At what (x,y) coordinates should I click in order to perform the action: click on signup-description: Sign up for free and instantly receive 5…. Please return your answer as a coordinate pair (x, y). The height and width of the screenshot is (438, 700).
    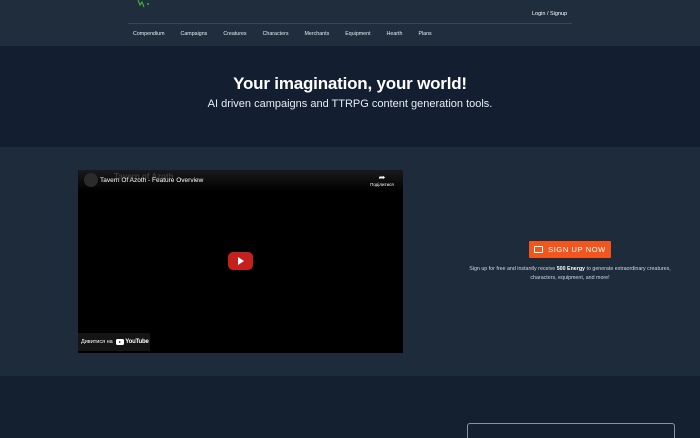
    Looking at the image, I should click on (570, 273).